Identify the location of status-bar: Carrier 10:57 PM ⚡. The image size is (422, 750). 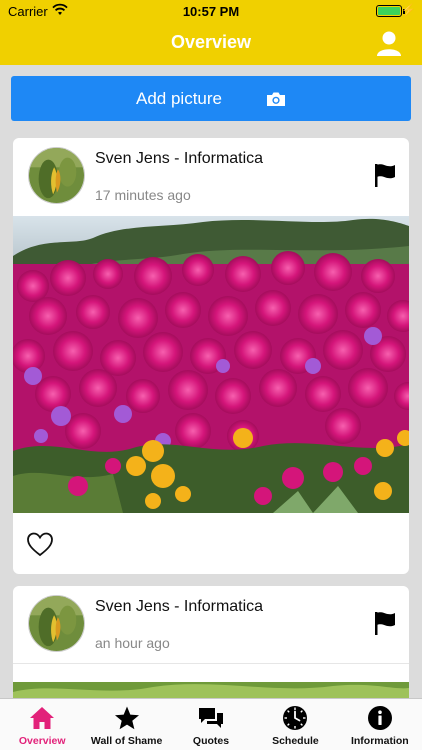
(211, 11).